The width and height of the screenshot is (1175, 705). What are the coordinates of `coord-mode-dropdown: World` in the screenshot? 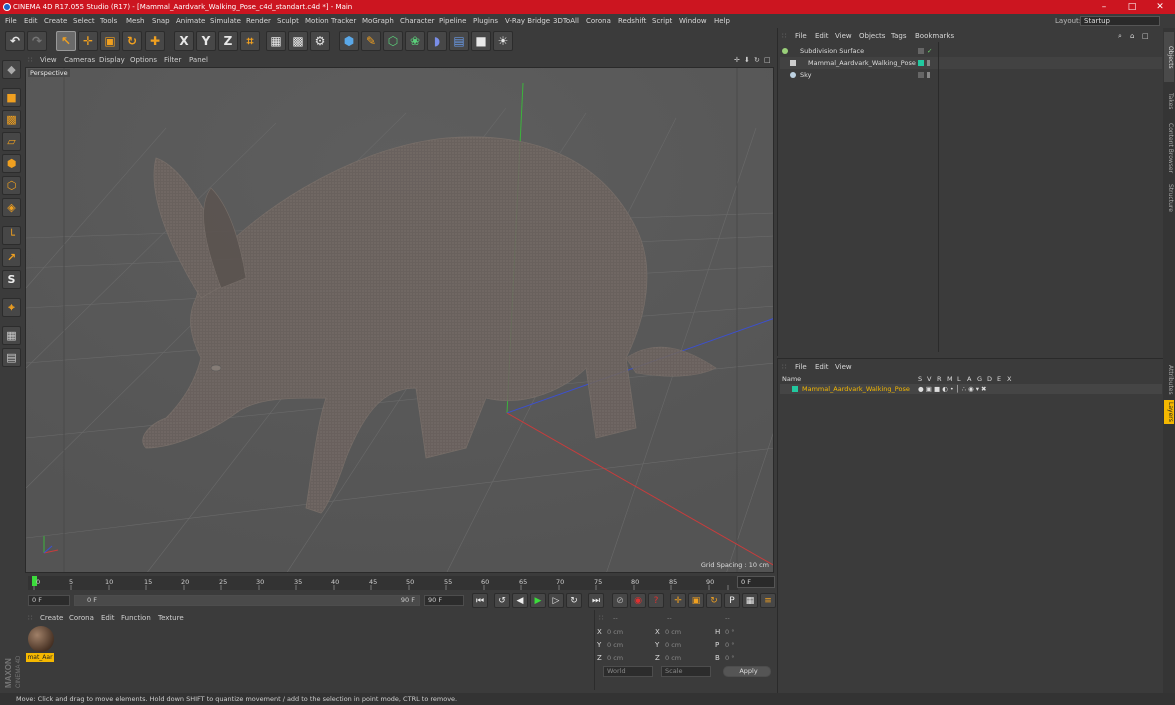 It's located at (628, 671).